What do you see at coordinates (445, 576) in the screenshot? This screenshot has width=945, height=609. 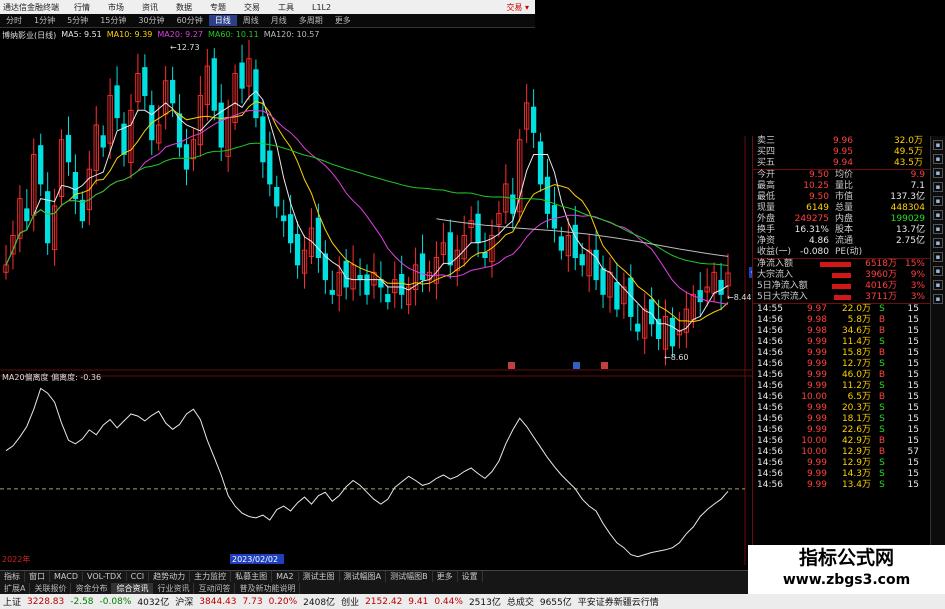 I see `indicator-tab-12: 更多` at bounding box center [445, 576].